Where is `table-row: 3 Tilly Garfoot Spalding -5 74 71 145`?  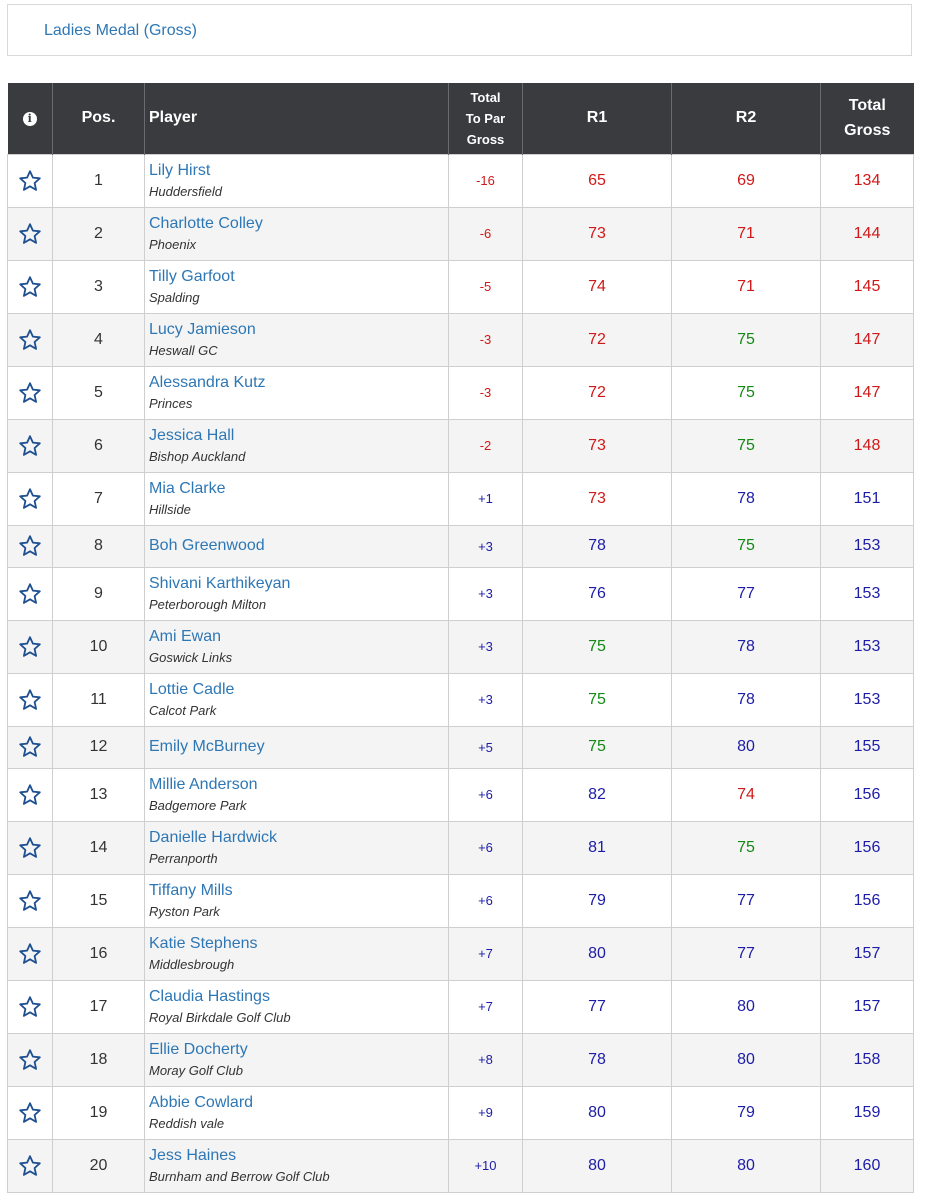 table-row: 3 Tilly Garfoot Spalding -5 74 71 145 is located at coordinates (460, 286).